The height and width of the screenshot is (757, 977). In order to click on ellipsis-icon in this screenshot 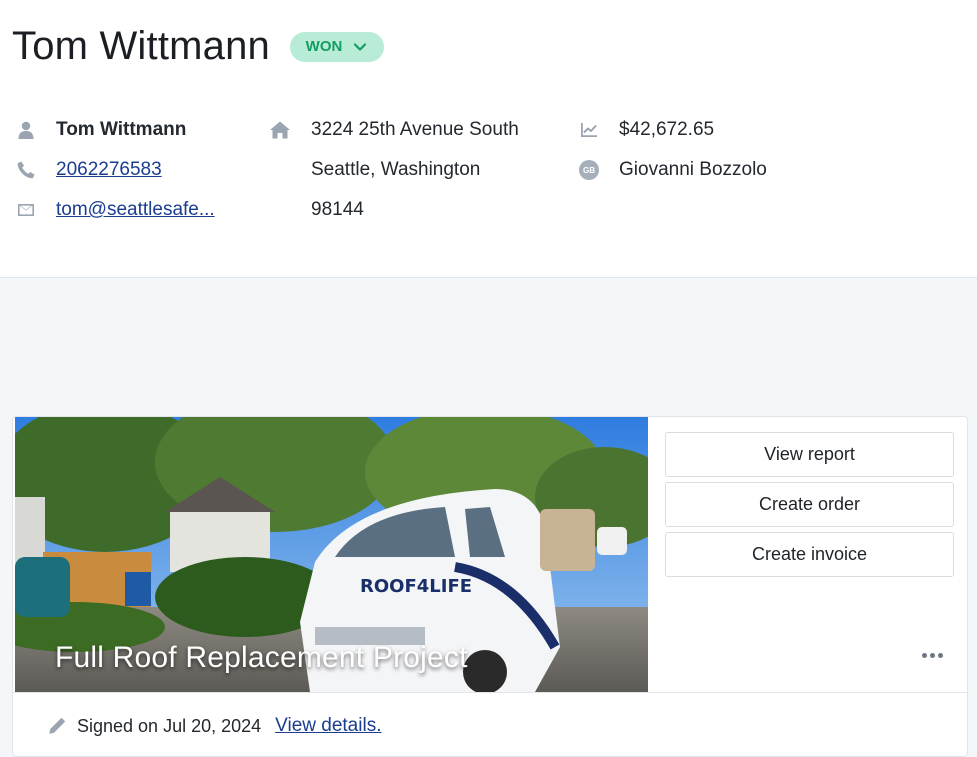, I will do `click(932, 655)`.